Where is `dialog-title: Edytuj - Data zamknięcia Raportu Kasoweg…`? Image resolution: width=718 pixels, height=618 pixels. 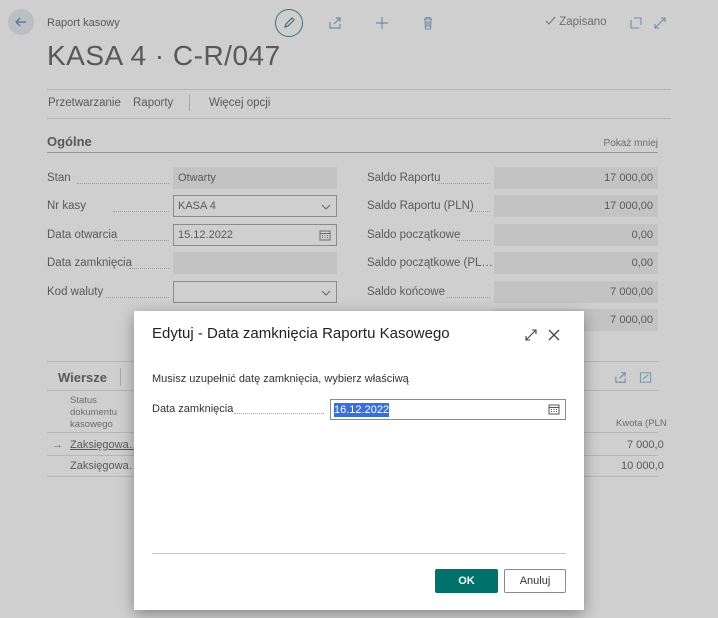
dialog-title: Edytuj - Data zamknięcia Raportu Kasoweg… is located at coordinates (301, 333).